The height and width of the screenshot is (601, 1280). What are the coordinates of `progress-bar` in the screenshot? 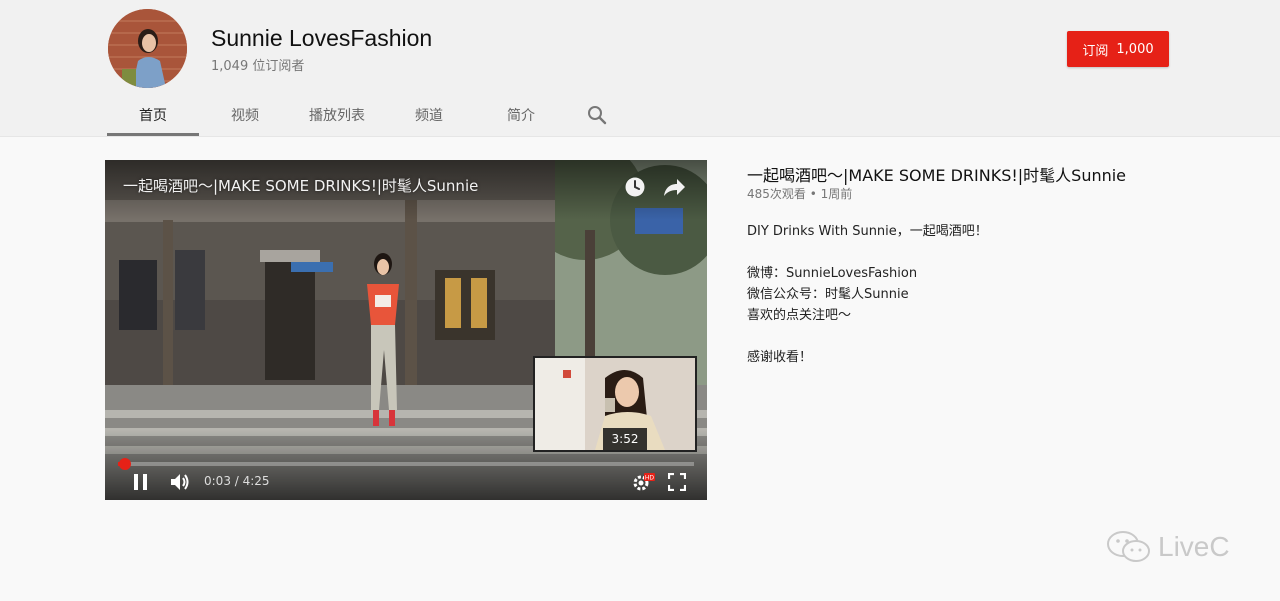 It's located at (406, 464).